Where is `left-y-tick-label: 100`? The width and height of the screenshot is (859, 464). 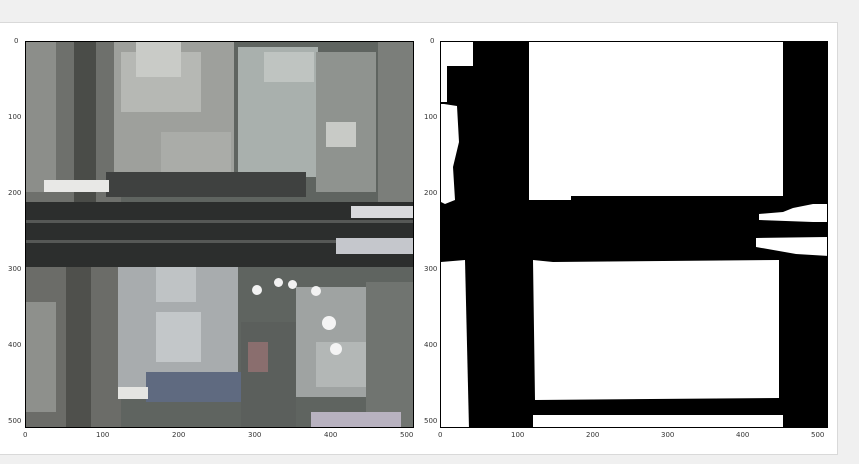
left-y-tick-label: 100 is located at coordinates (15, 117).